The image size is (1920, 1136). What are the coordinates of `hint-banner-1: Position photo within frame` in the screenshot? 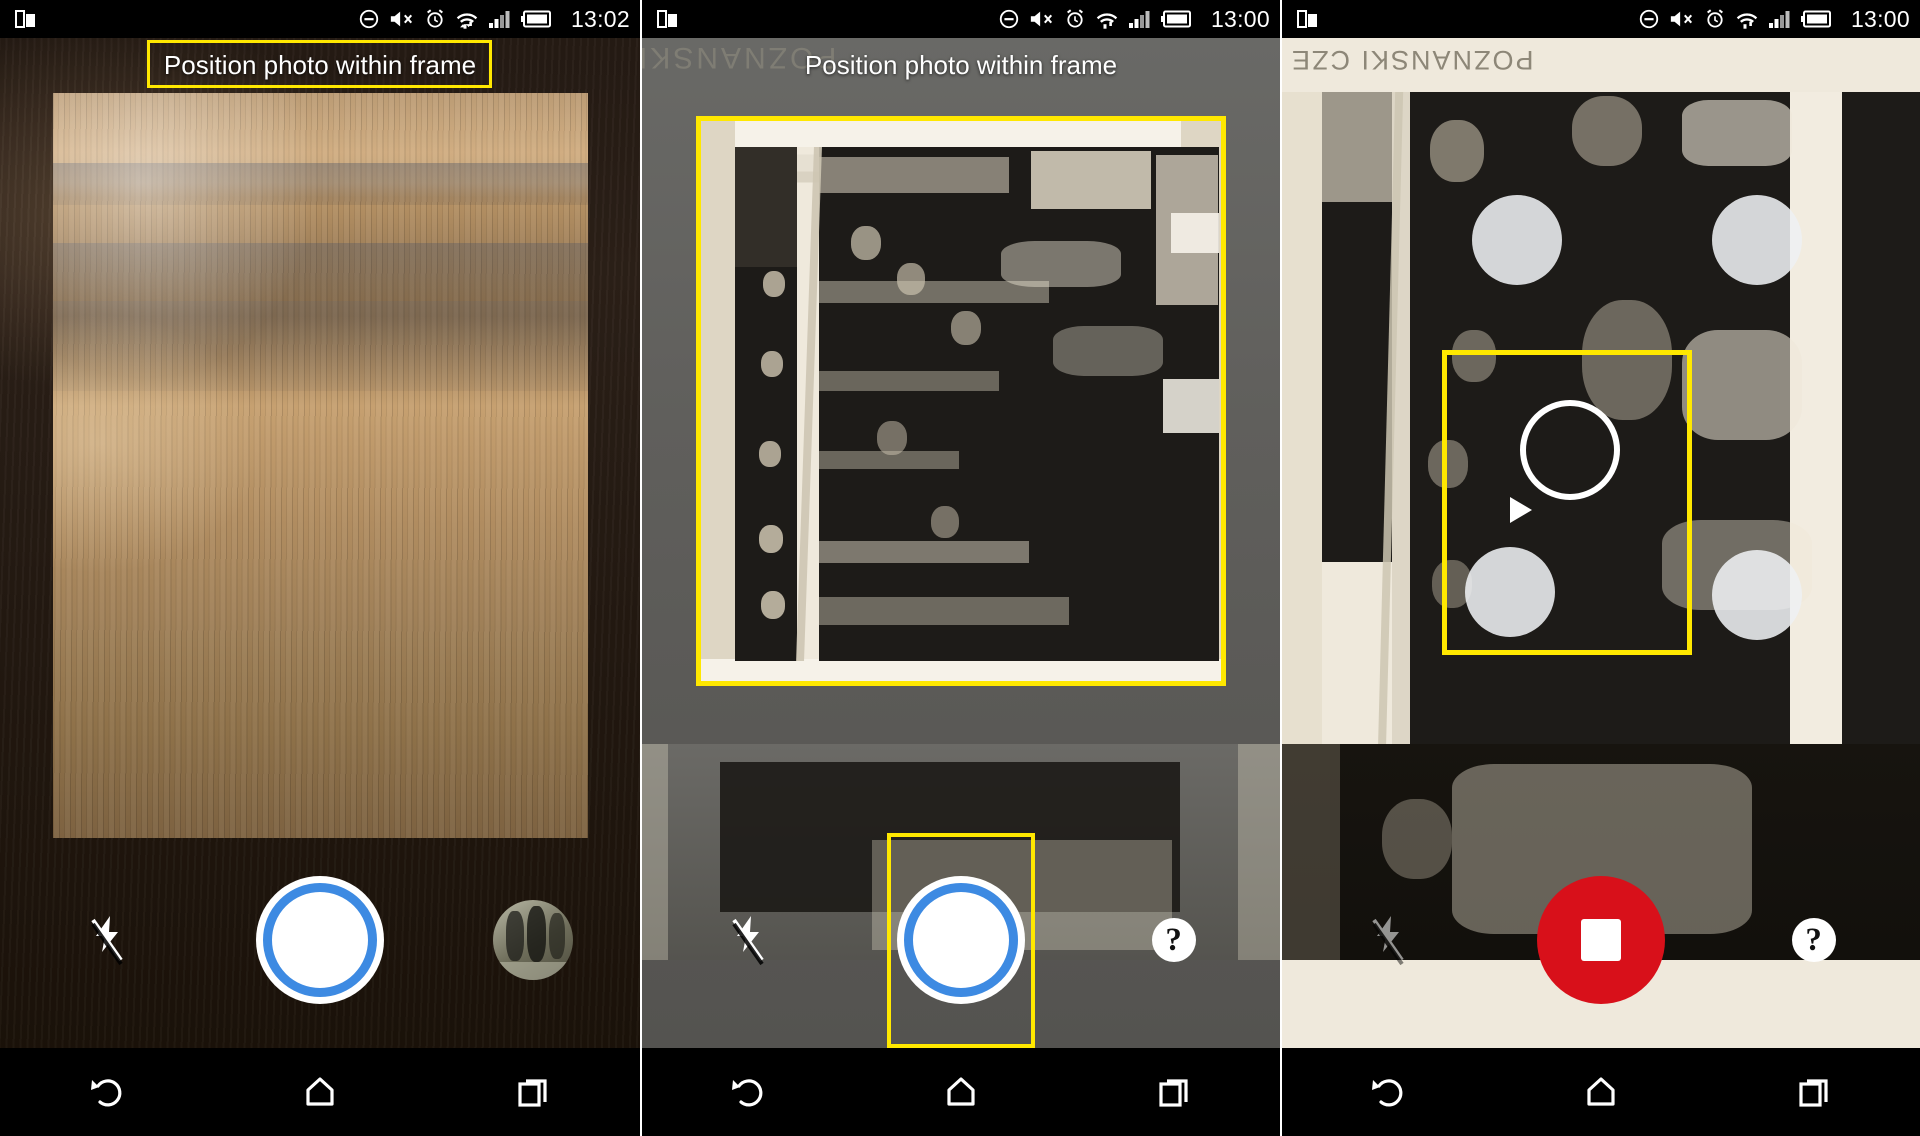 It's located at (320, 64).